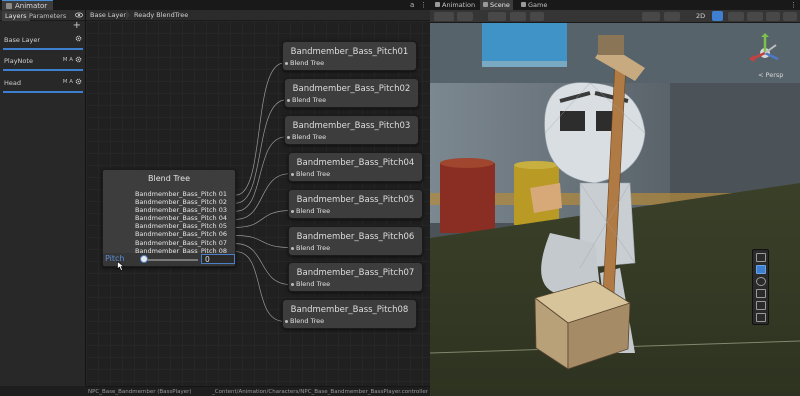  Describe the element at coordinates (47, 16) in the screenshot. I see `tab-parameters: Parameters` at that location.